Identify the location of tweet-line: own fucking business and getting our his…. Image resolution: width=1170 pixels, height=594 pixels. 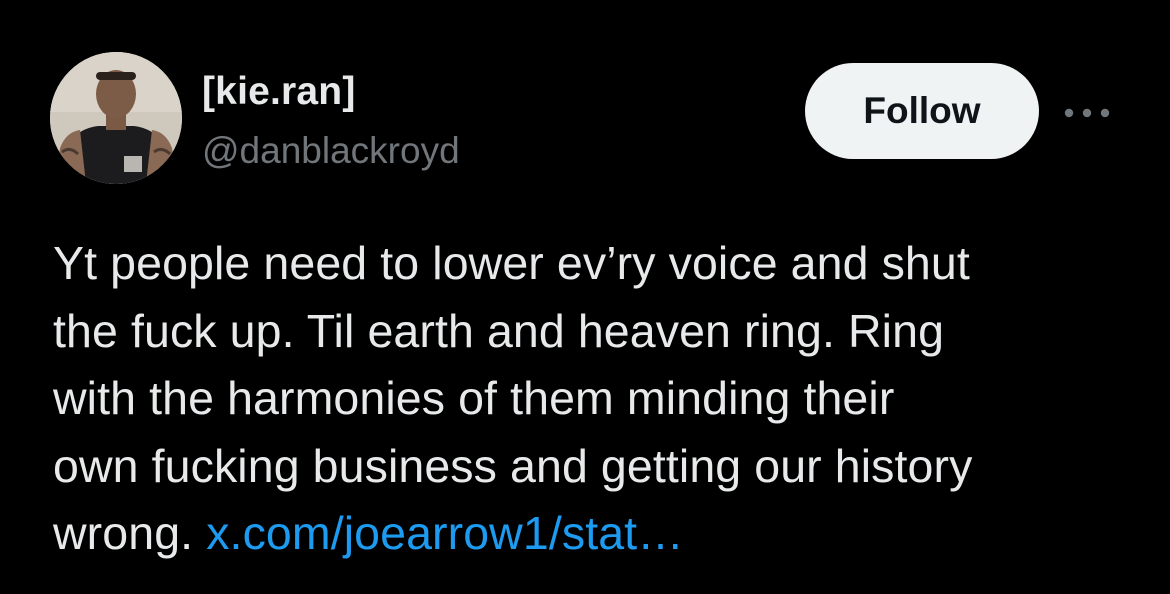
(513, 465).